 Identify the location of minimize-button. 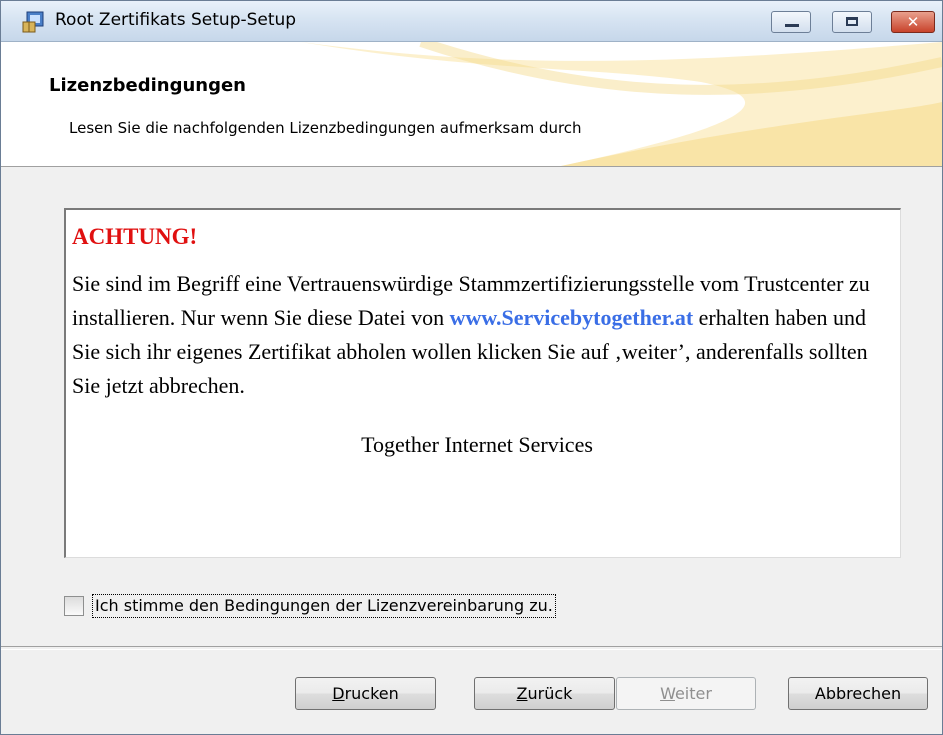
(791, 22).